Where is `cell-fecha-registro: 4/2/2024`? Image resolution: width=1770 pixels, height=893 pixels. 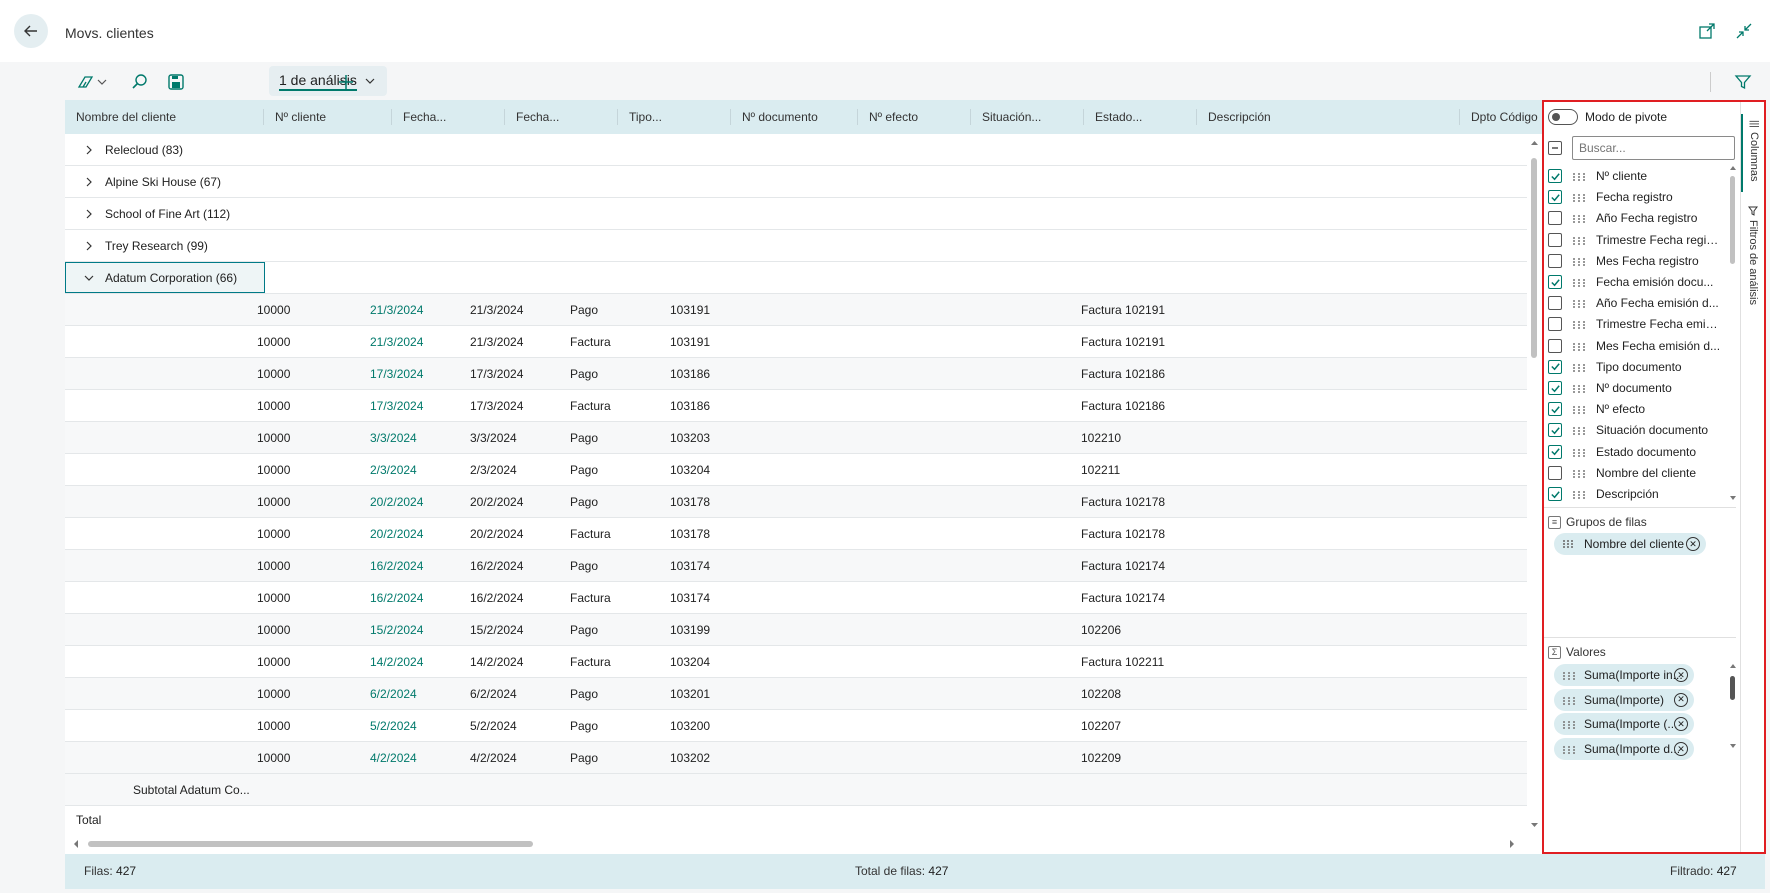
cell-fecha-registro: 4/2/2024 is located at coordinates (393, 758).